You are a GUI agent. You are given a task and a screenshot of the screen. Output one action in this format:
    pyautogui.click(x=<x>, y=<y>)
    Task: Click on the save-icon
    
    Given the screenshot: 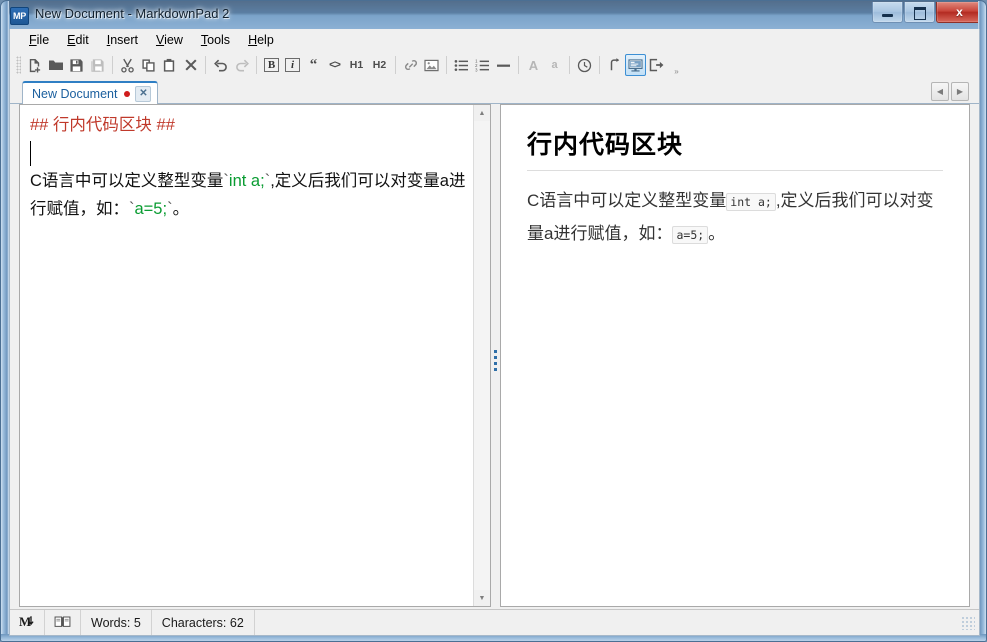 What is the action you would take?
    pyautogui.click(x=76, y=65)
    